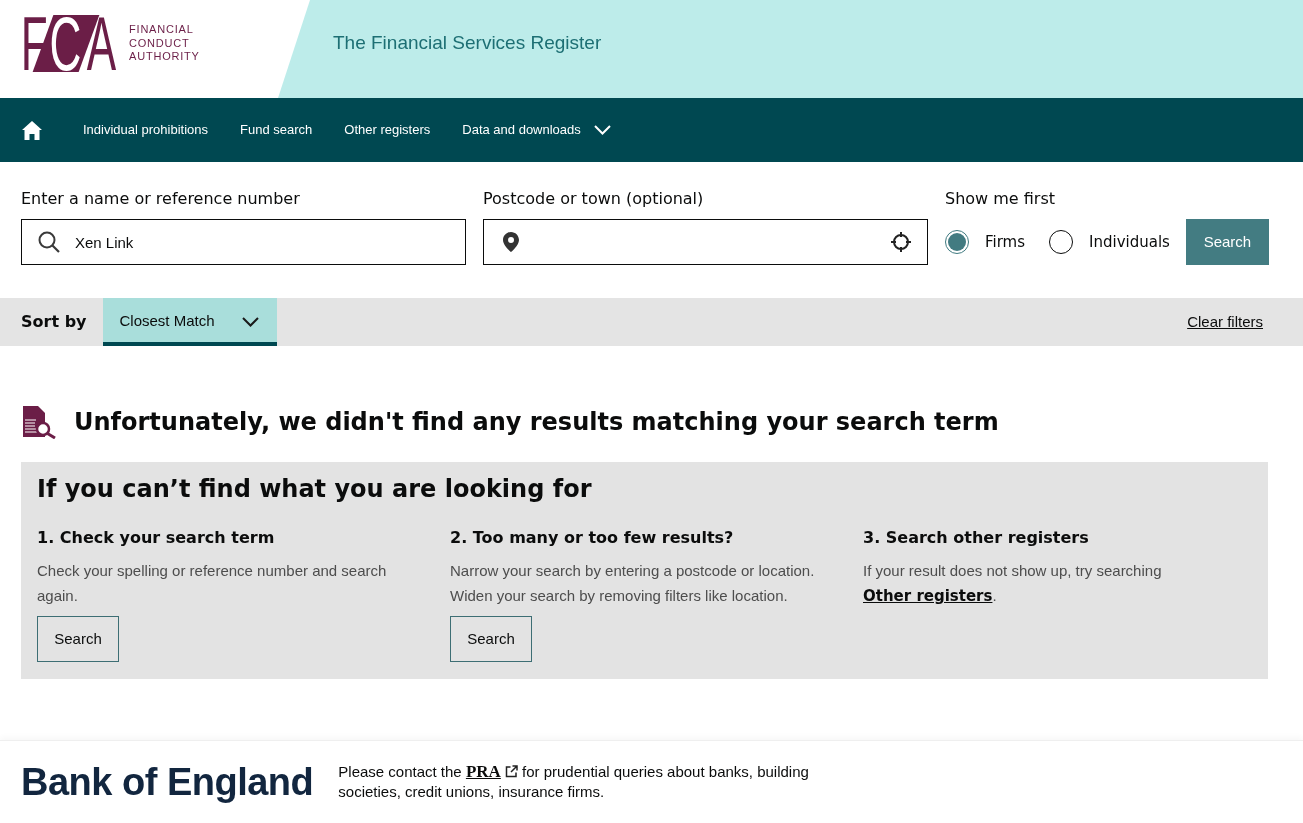  Describe the element at coordinates (574, 782) in the screenshot. I see `footer-notice: Please contact the PRA for prudential queries about banks, building societies, credit unions, insurance firms.` at that location.